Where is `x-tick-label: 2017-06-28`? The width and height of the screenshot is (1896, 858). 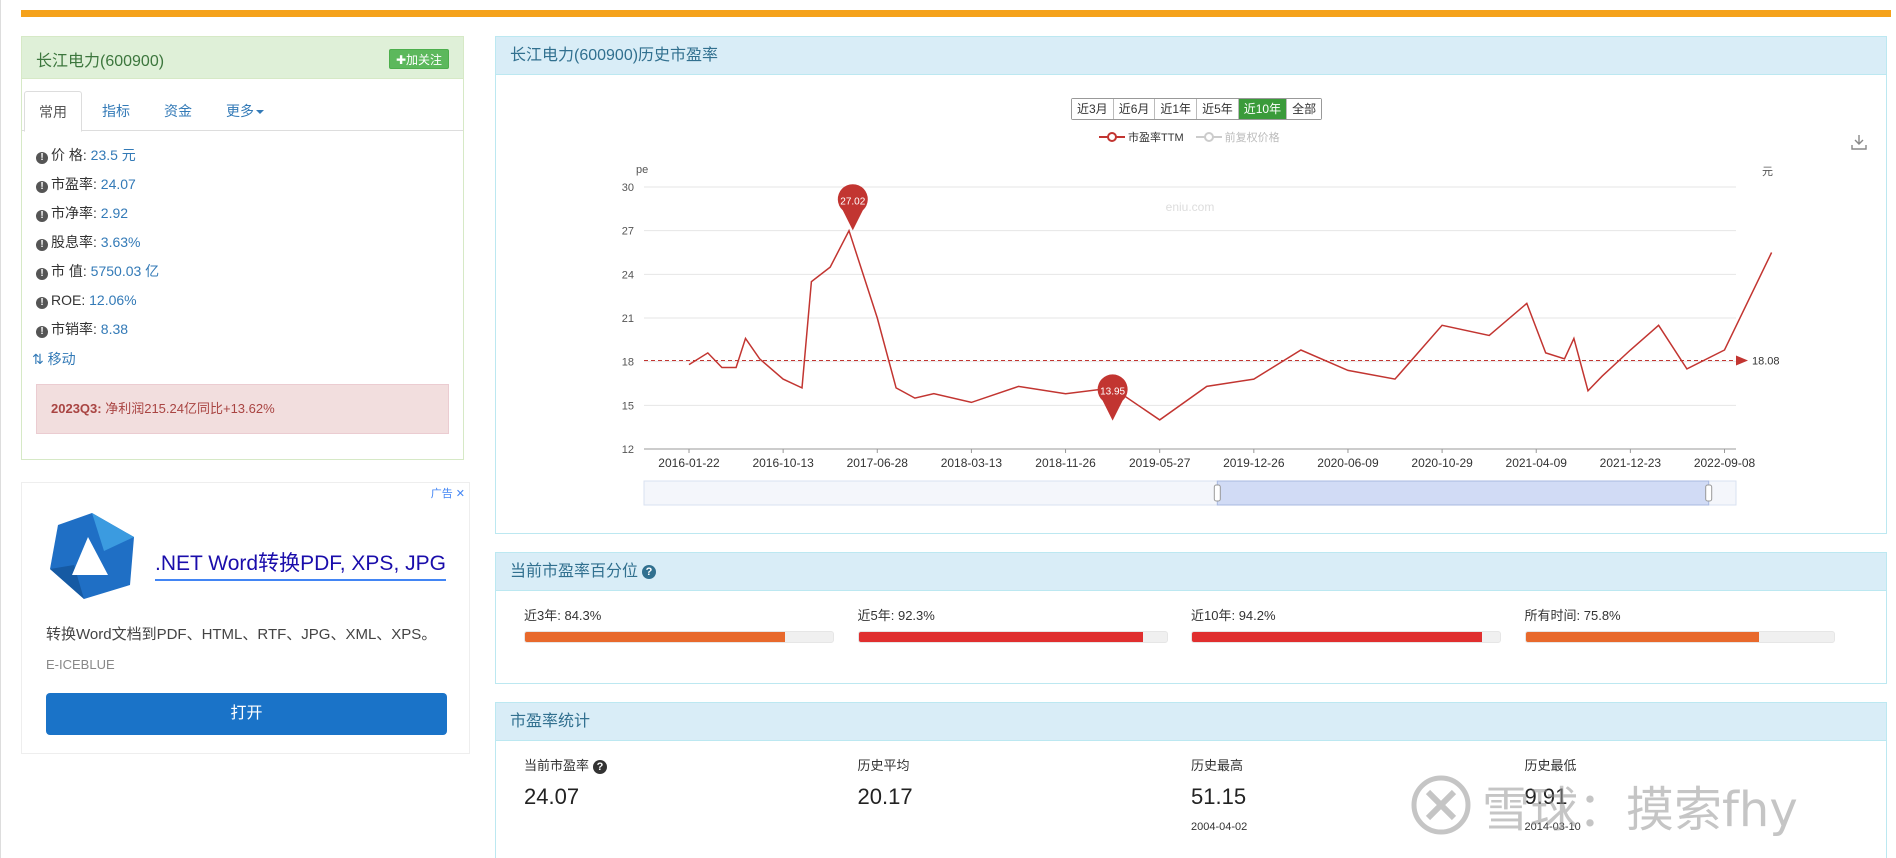 x-tick-label: 2017-06-28 is located at coordinates (878, 463).